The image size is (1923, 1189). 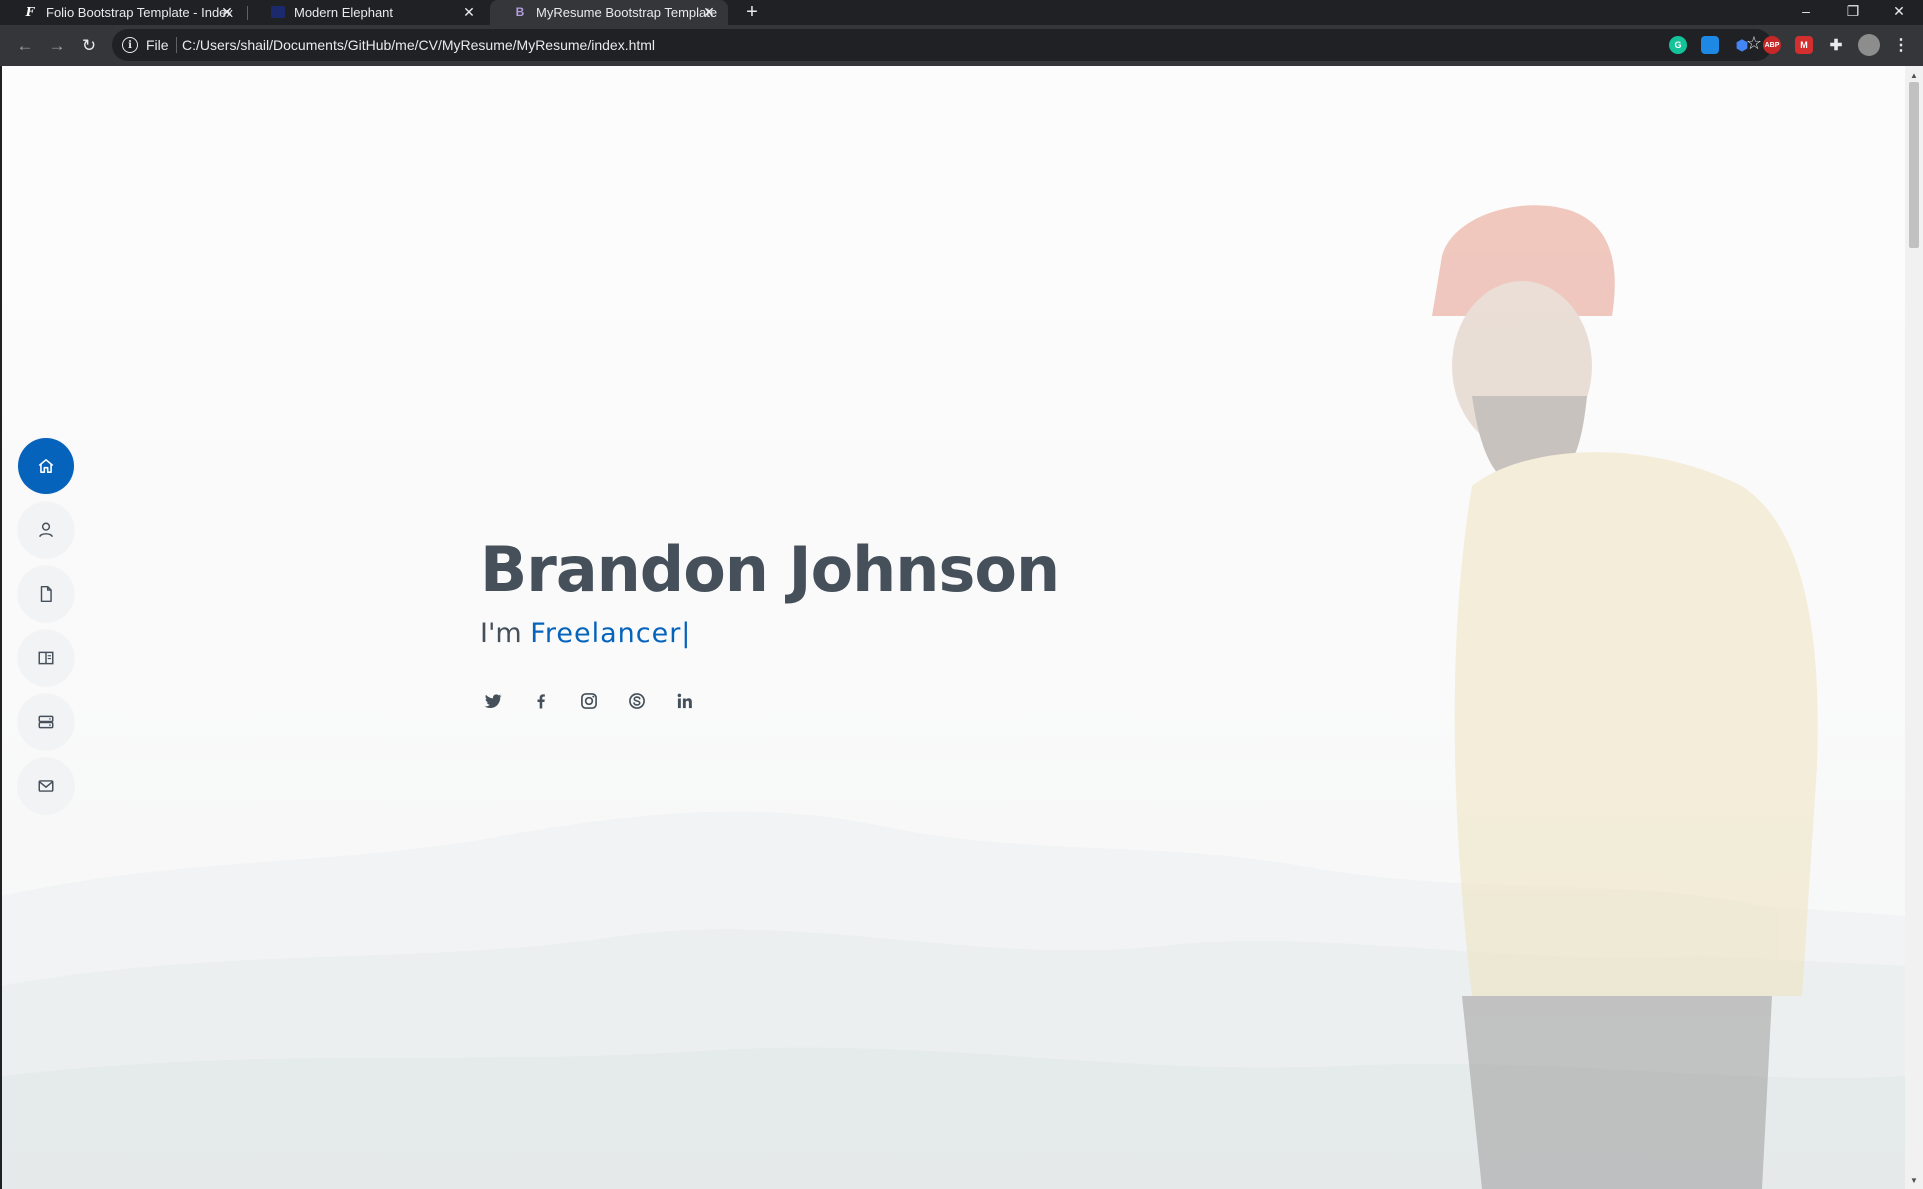 I want to click on bootstrap-favicon-icon: B, so click(x=520, y=12).